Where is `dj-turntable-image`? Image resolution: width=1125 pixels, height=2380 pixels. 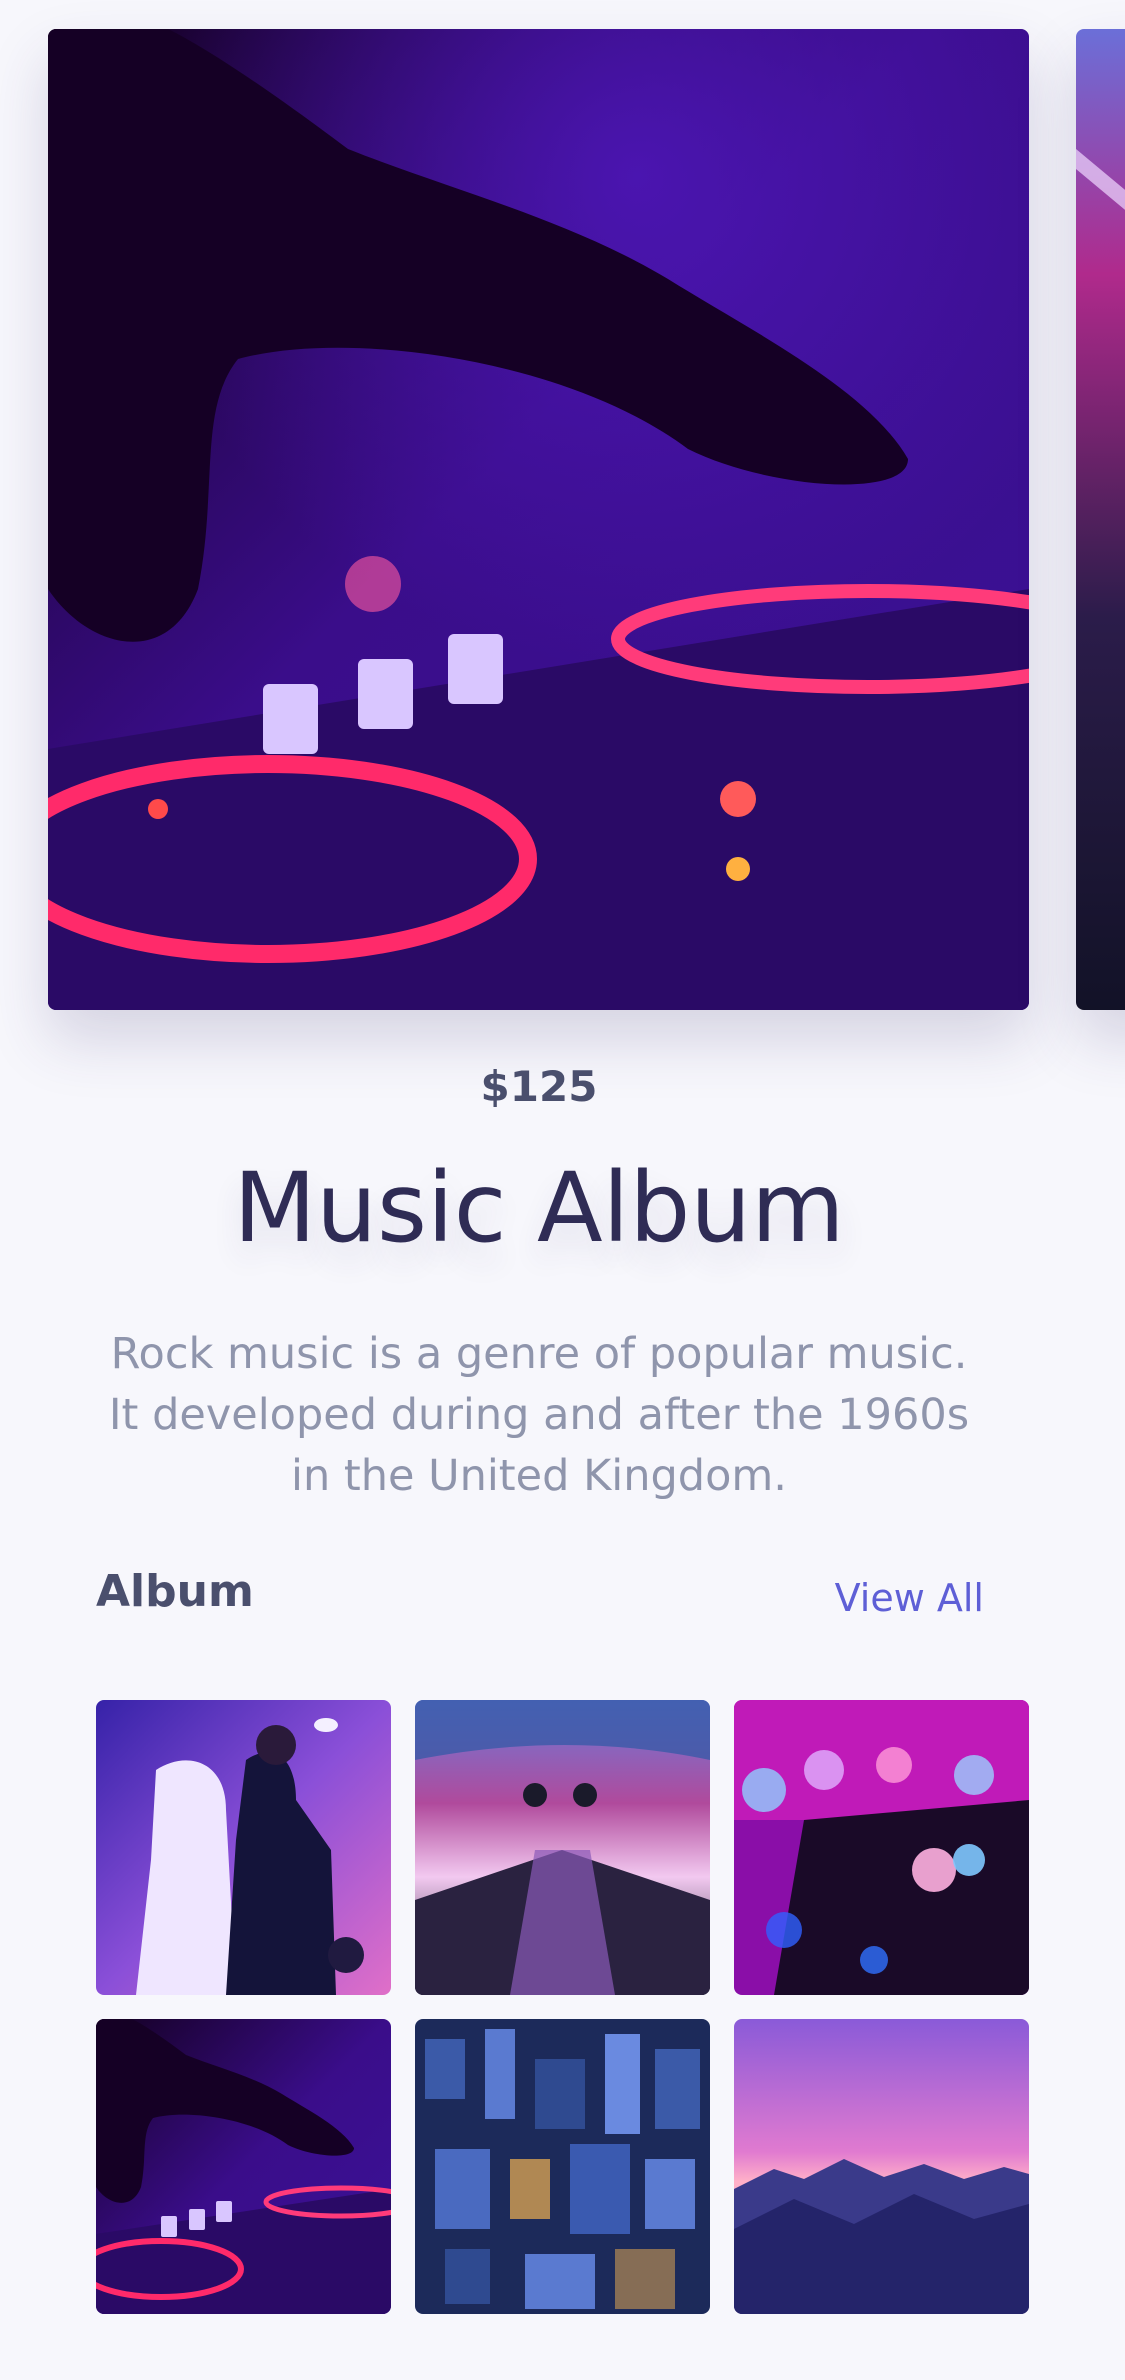 dj-turntable-image is located at coordinates (243, 2166).